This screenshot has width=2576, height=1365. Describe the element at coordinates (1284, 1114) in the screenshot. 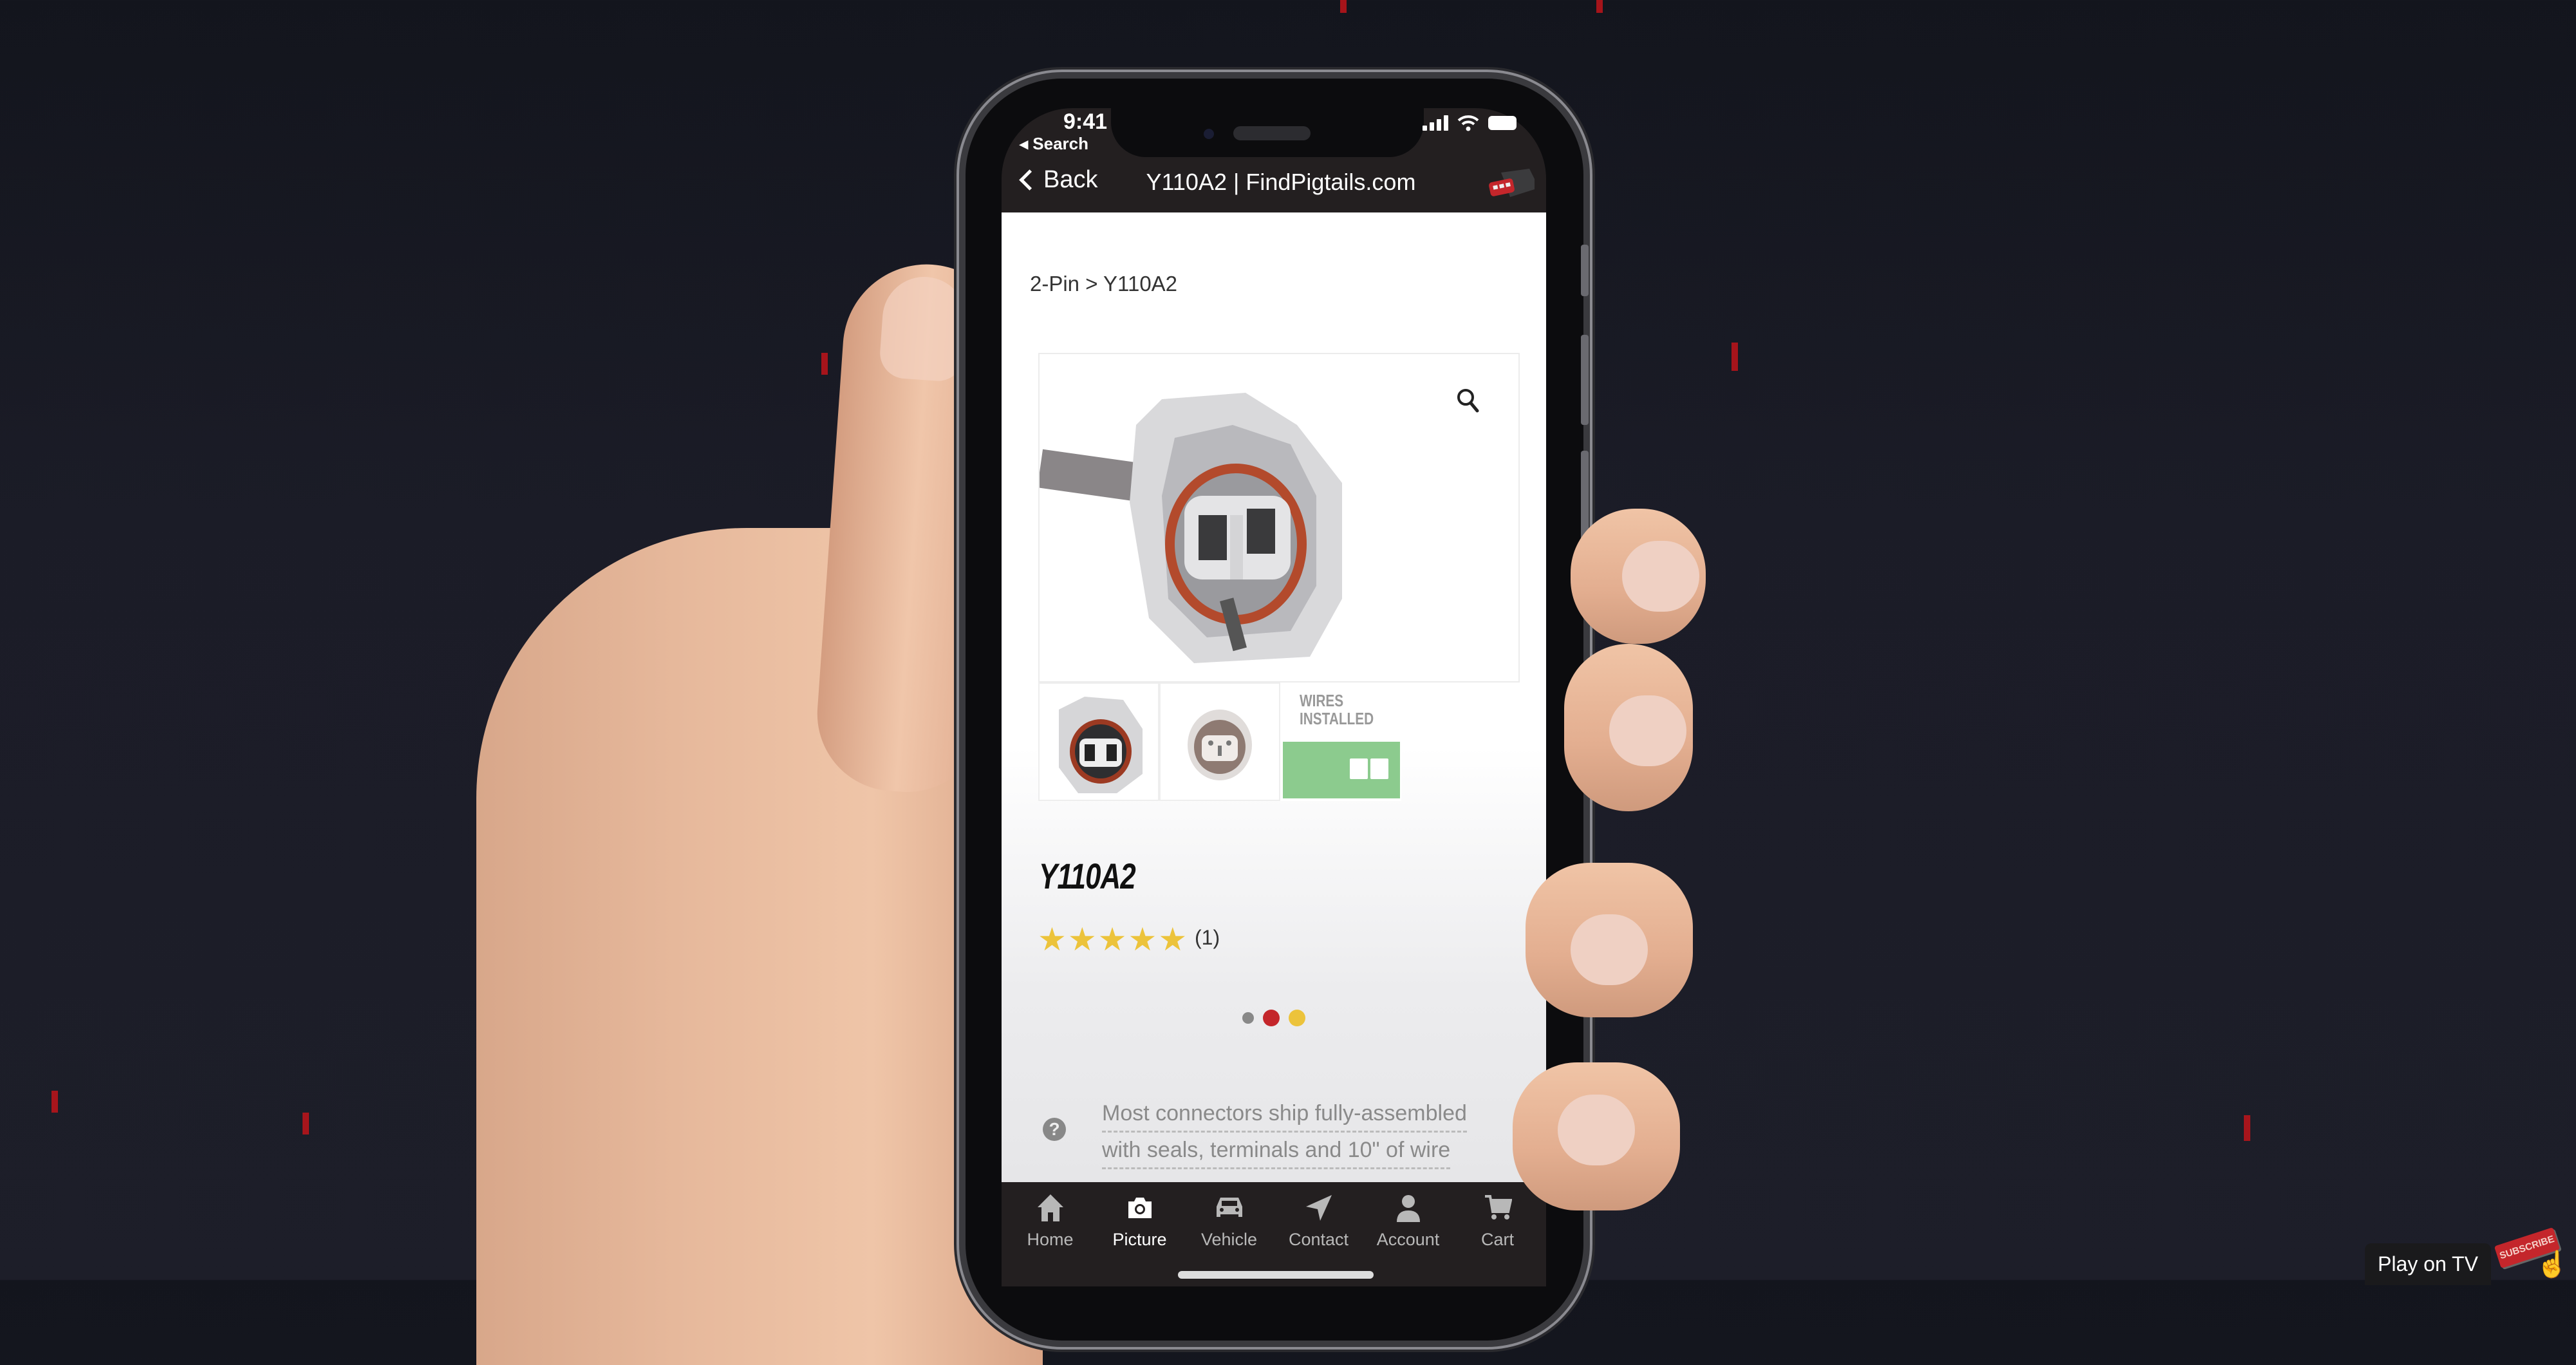

I see `notice-line-1: Most connectors ship fully-assembled` at that location.